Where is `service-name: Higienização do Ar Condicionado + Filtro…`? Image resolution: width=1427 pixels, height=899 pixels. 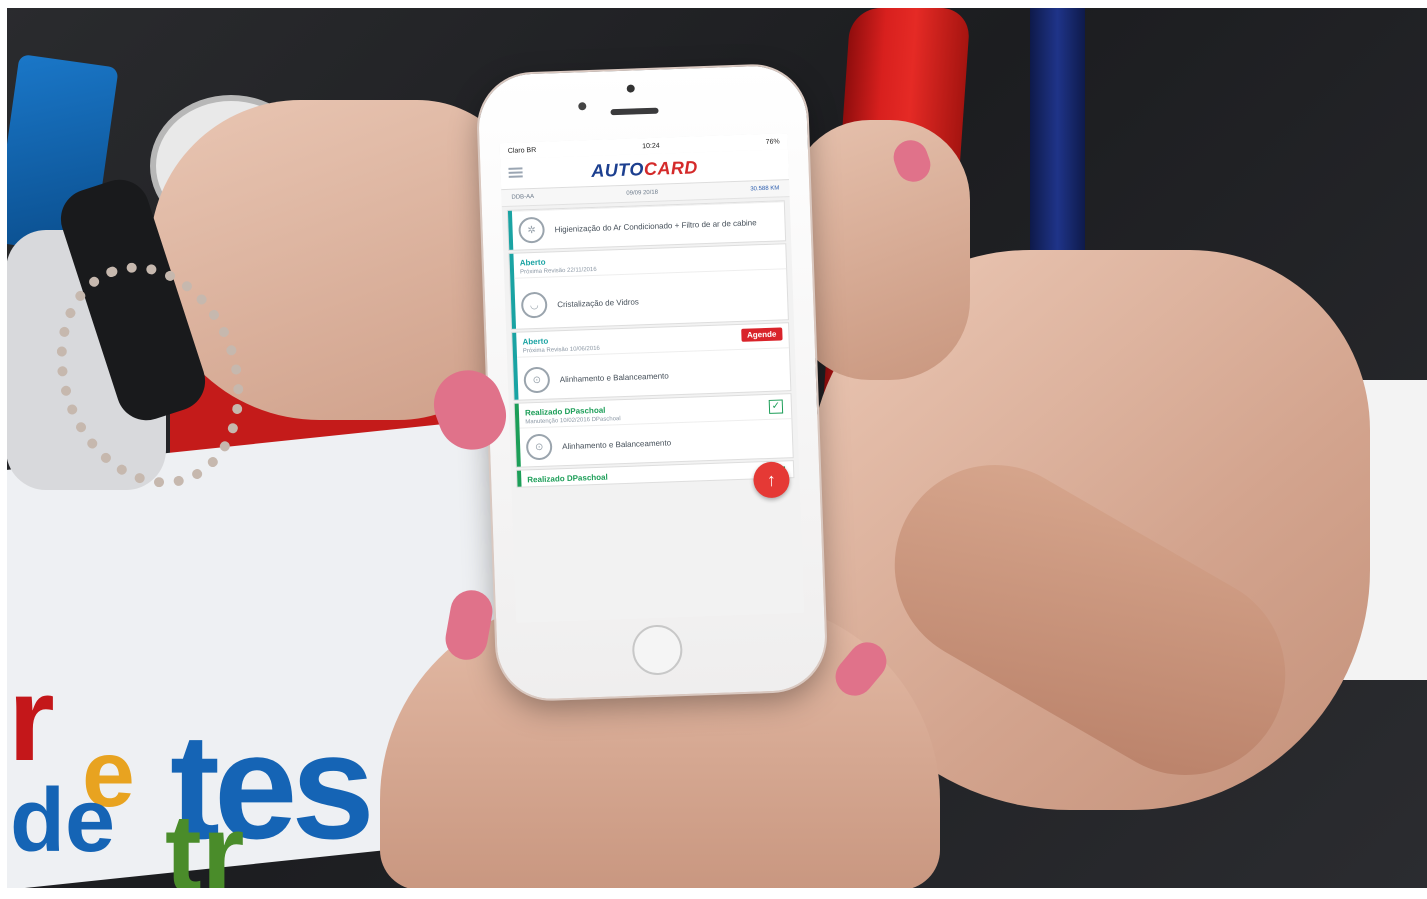
service-name: Higienização do Ar Condicionado + Filtro… is located at coordinates (655, 225).